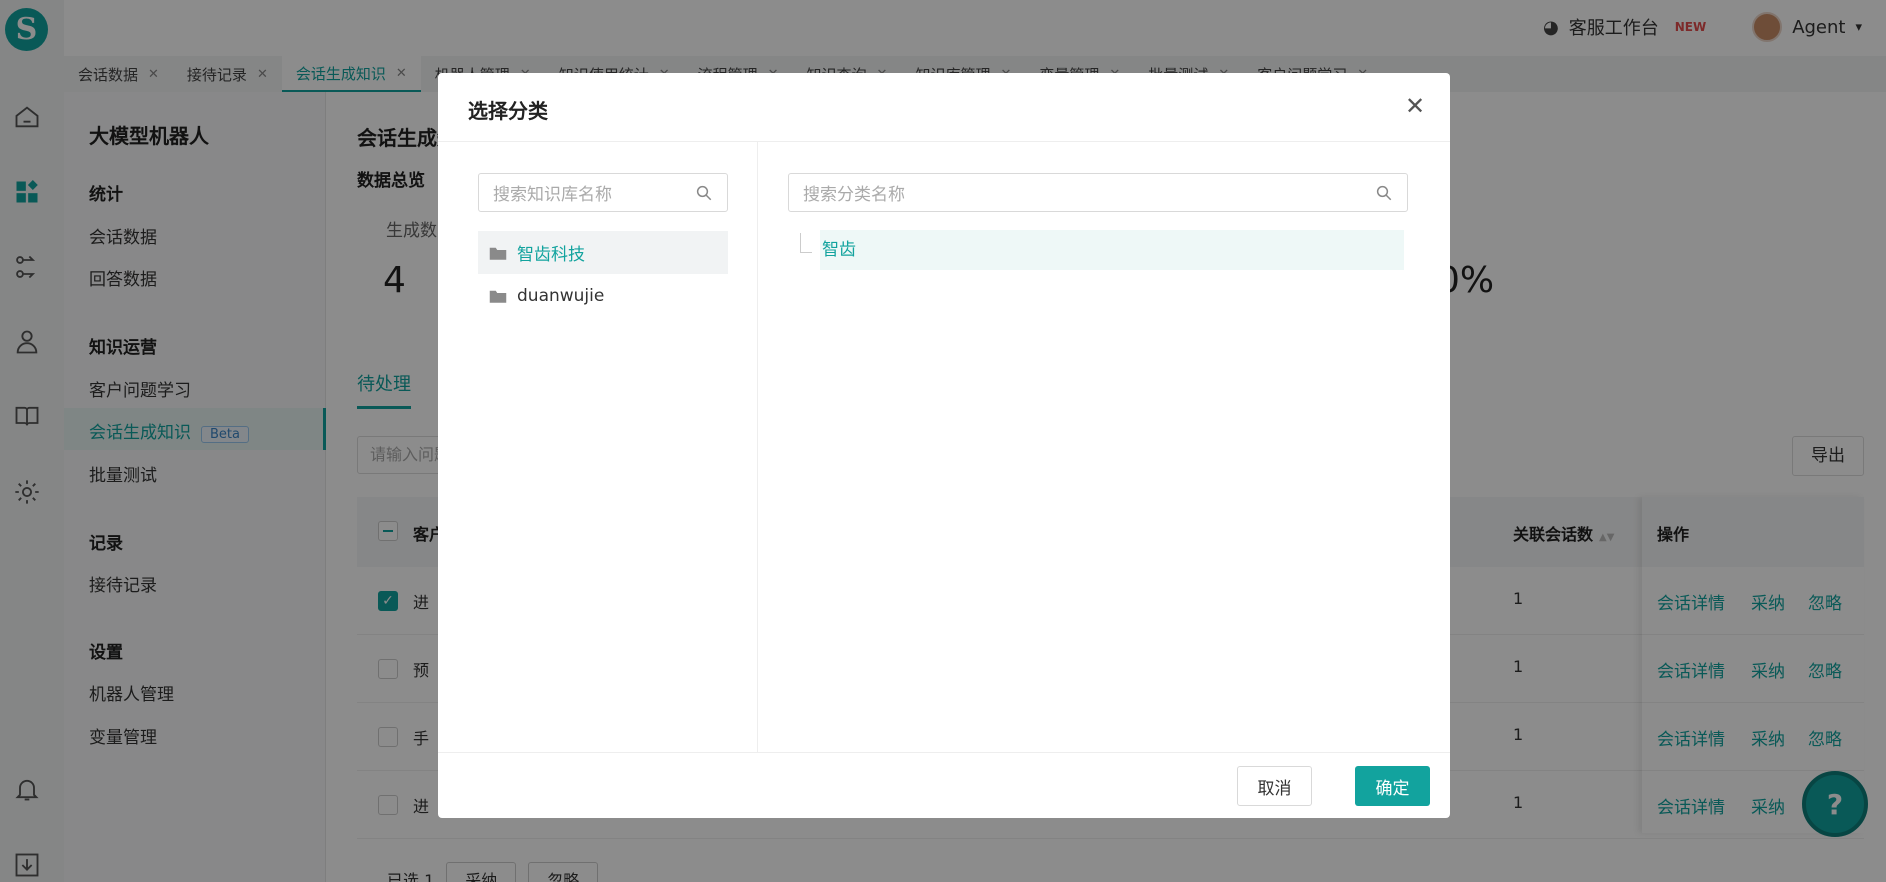  What do you see at coordinates (944, 785) in the screenshot?
I see `dialog-footer: 取消 确定` at bounding box center [944, 785].